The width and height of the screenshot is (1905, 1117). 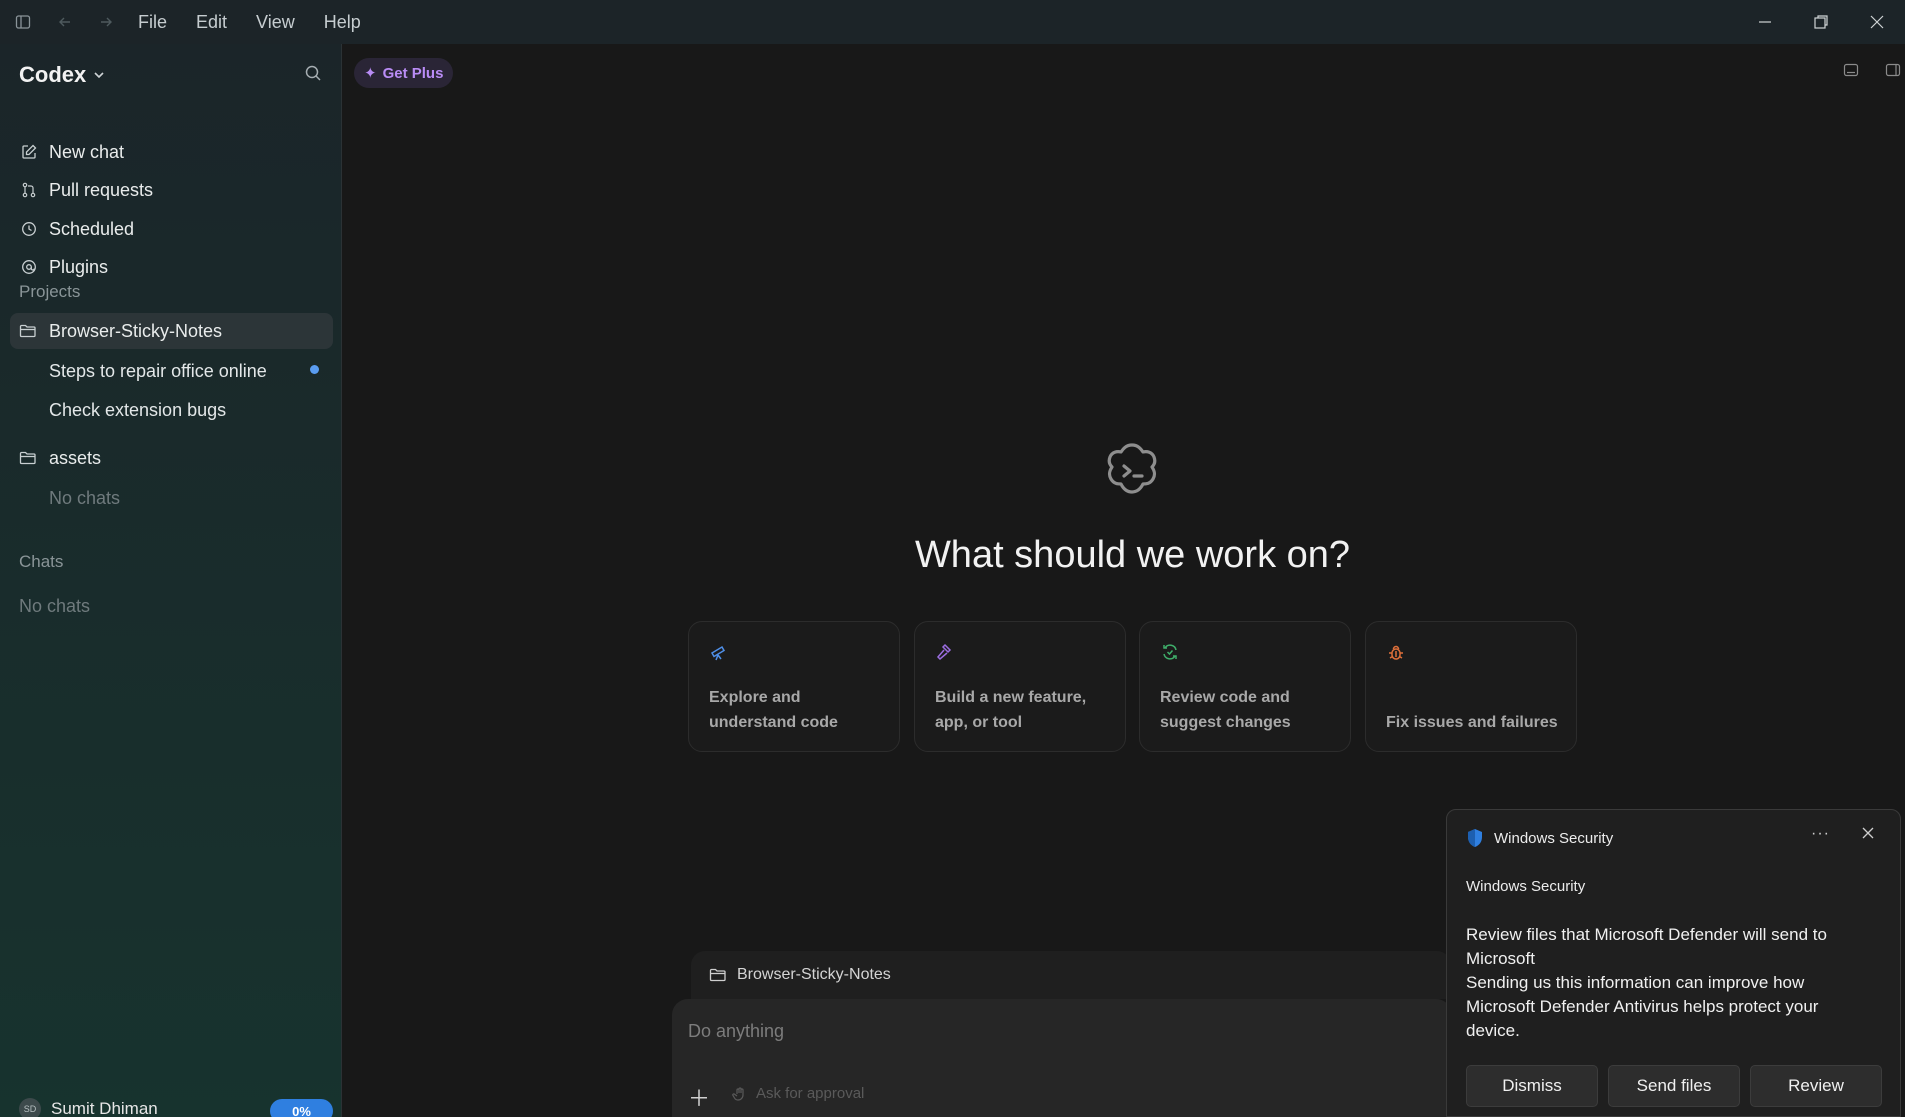 What do you see at coordinates (1820, 834) in the screenshot?
I see `more-options-icon: ···` at bounding box center [1820, 834].